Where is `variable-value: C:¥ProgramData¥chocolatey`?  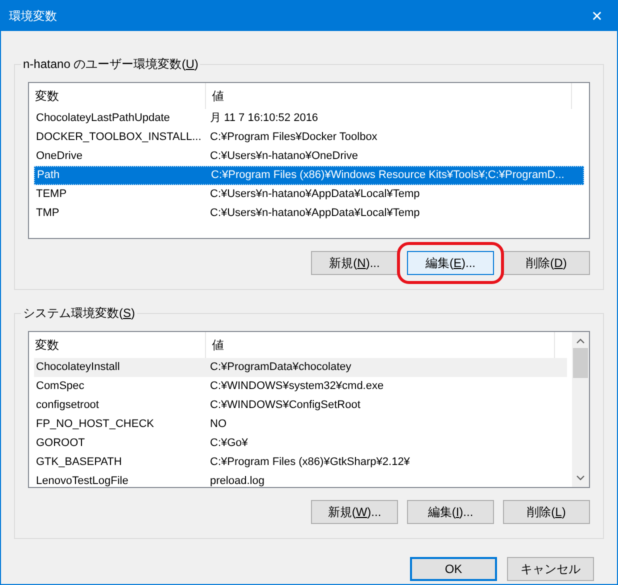
variable-value: C:¥ProgramData¥chocolatey is located at coordinates (280, 368).